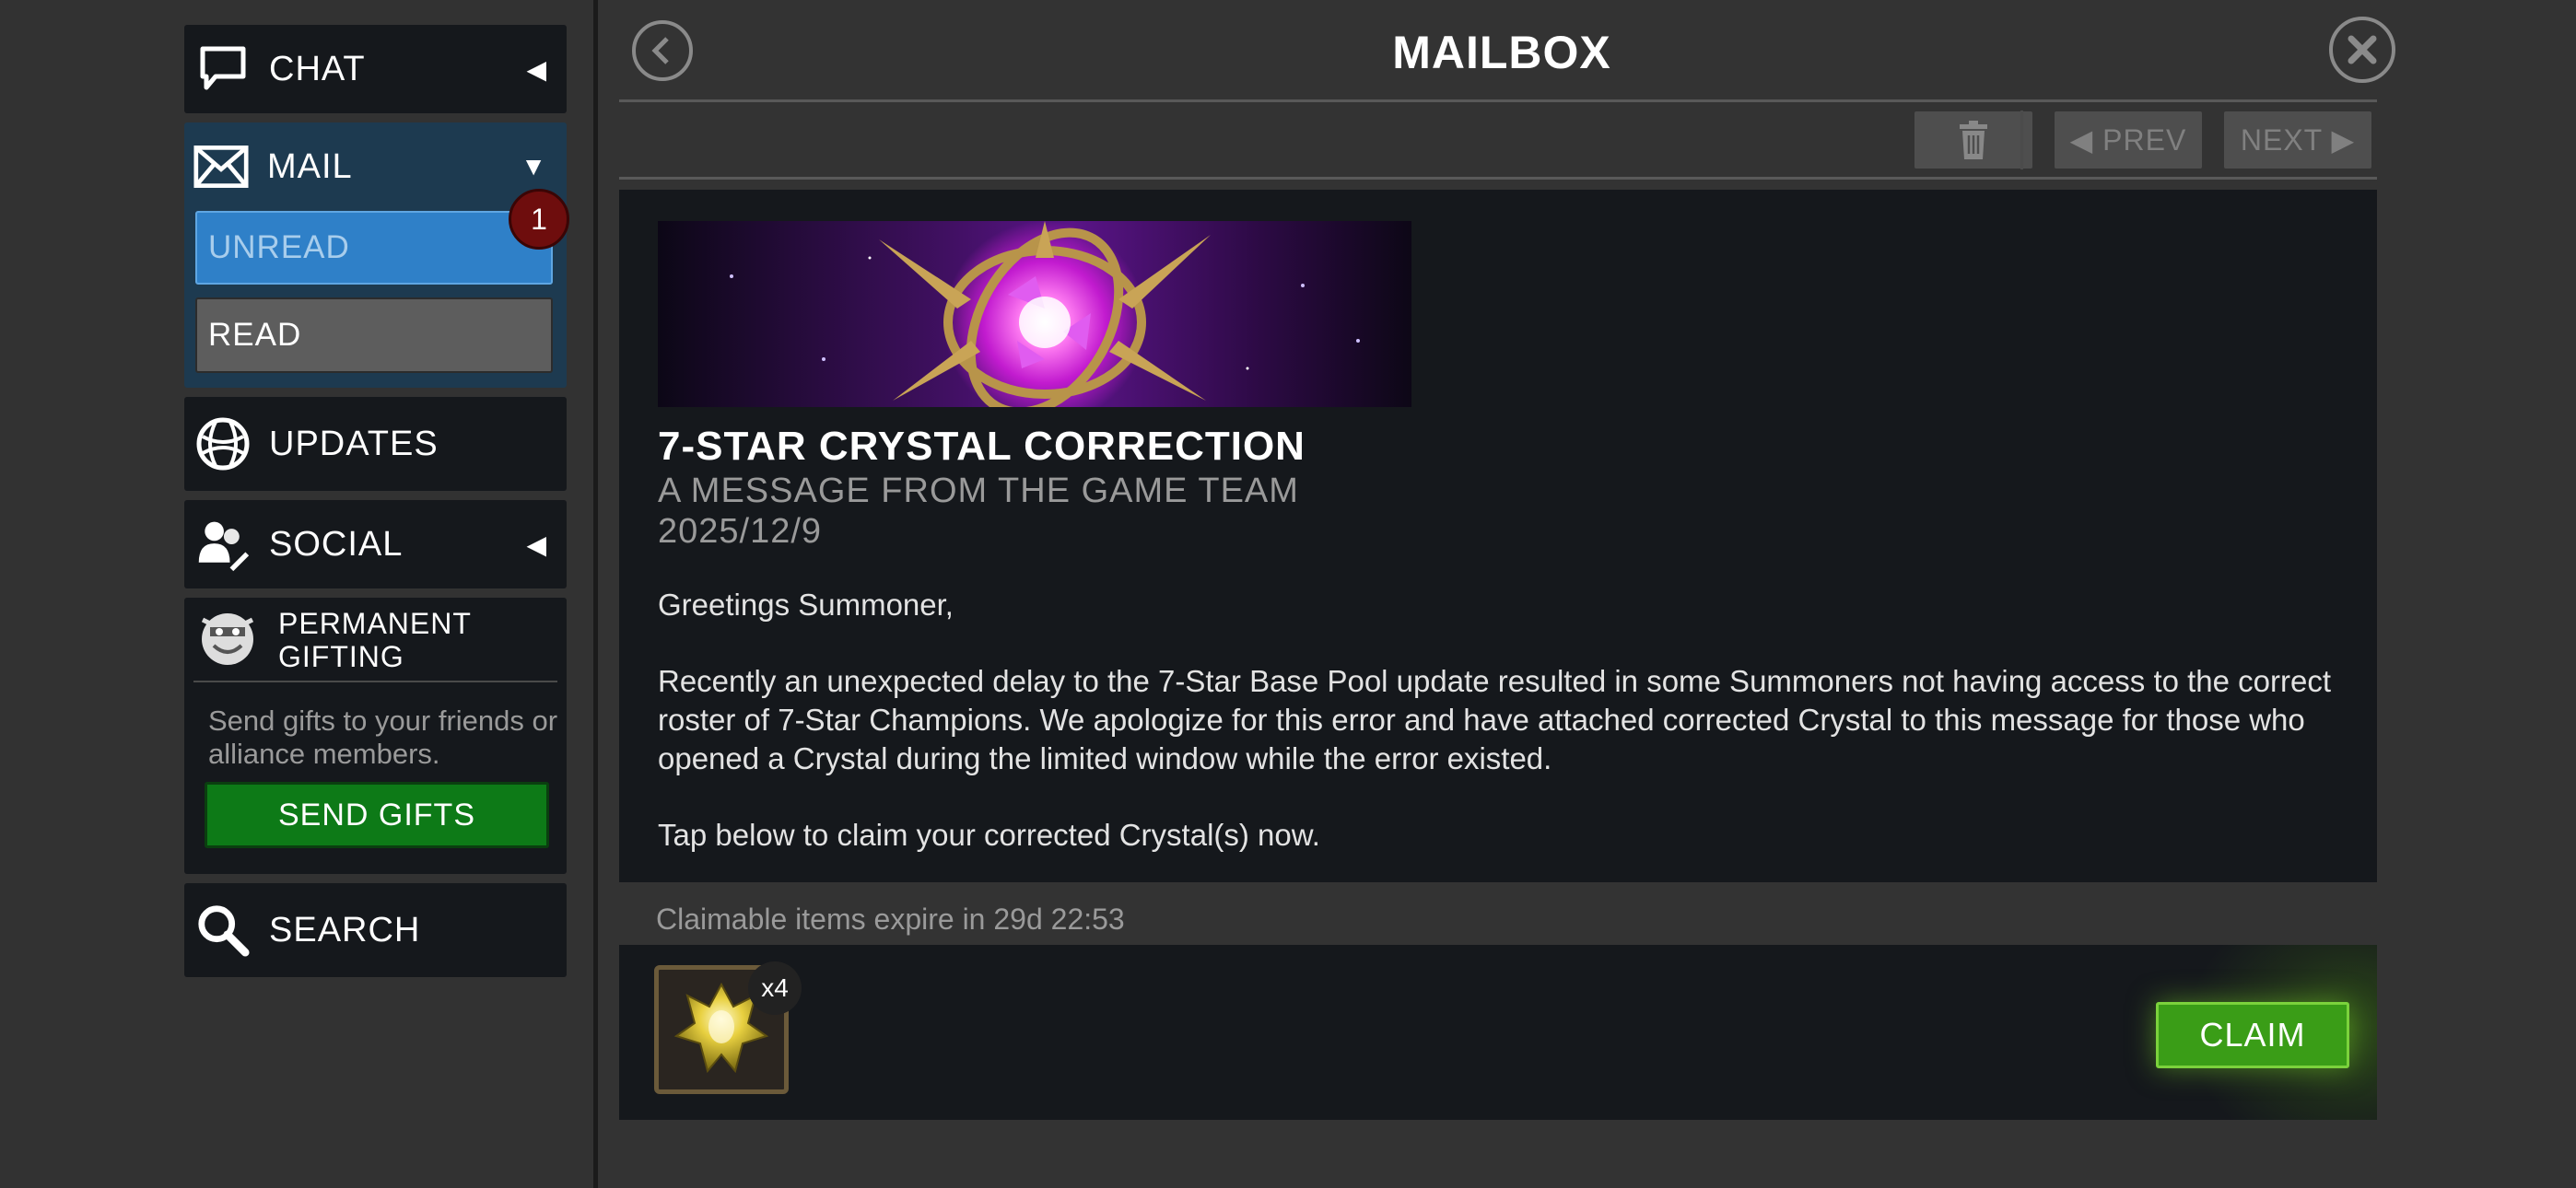 This screenshot has width=2576, height=1188. I want to click on sidebar-item-updates: UPDATES, so click(375, 444).